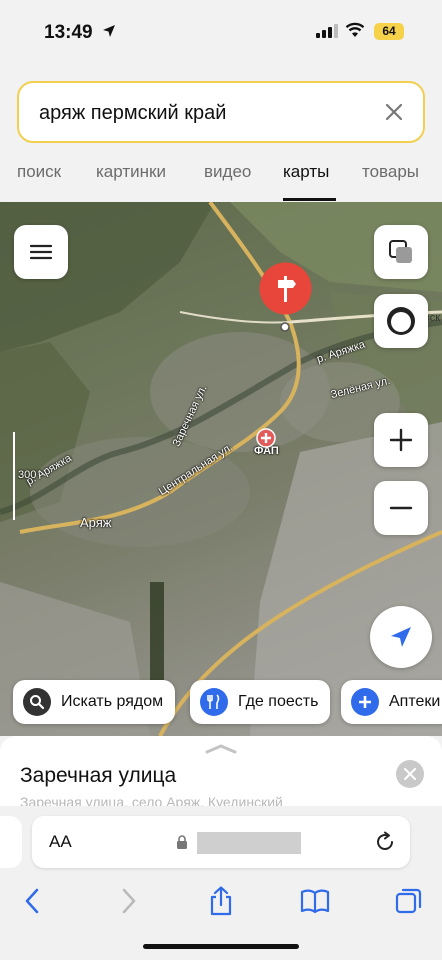 This screenshot has width=442, height=960. What do you see at coordinates (96, 522) in the screenshot?
I see `village-label: Аряж` at bounding box center [96, 522].